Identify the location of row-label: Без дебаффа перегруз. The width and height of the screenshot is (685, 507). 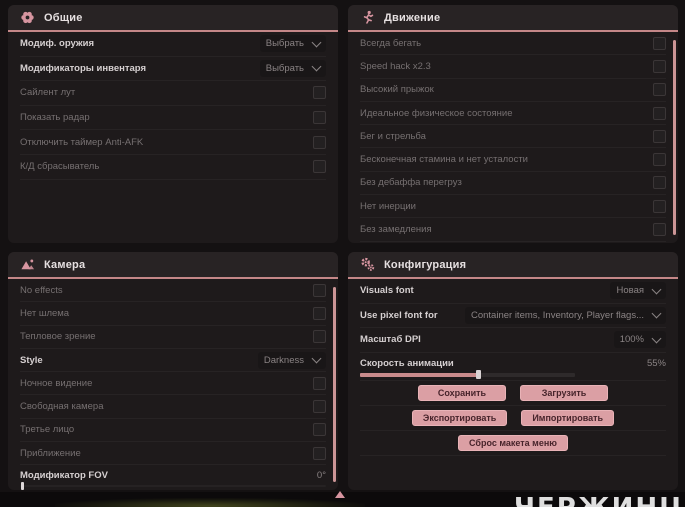
(411, 183).